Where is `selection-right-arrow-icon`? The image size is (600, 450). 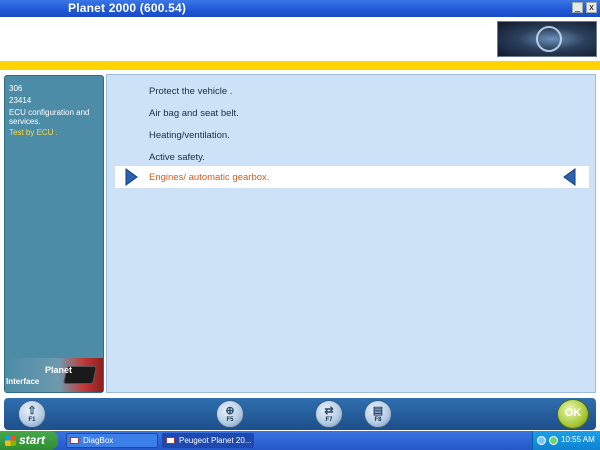
selection-right-arrow-icon is located at coordinates (131, 177).